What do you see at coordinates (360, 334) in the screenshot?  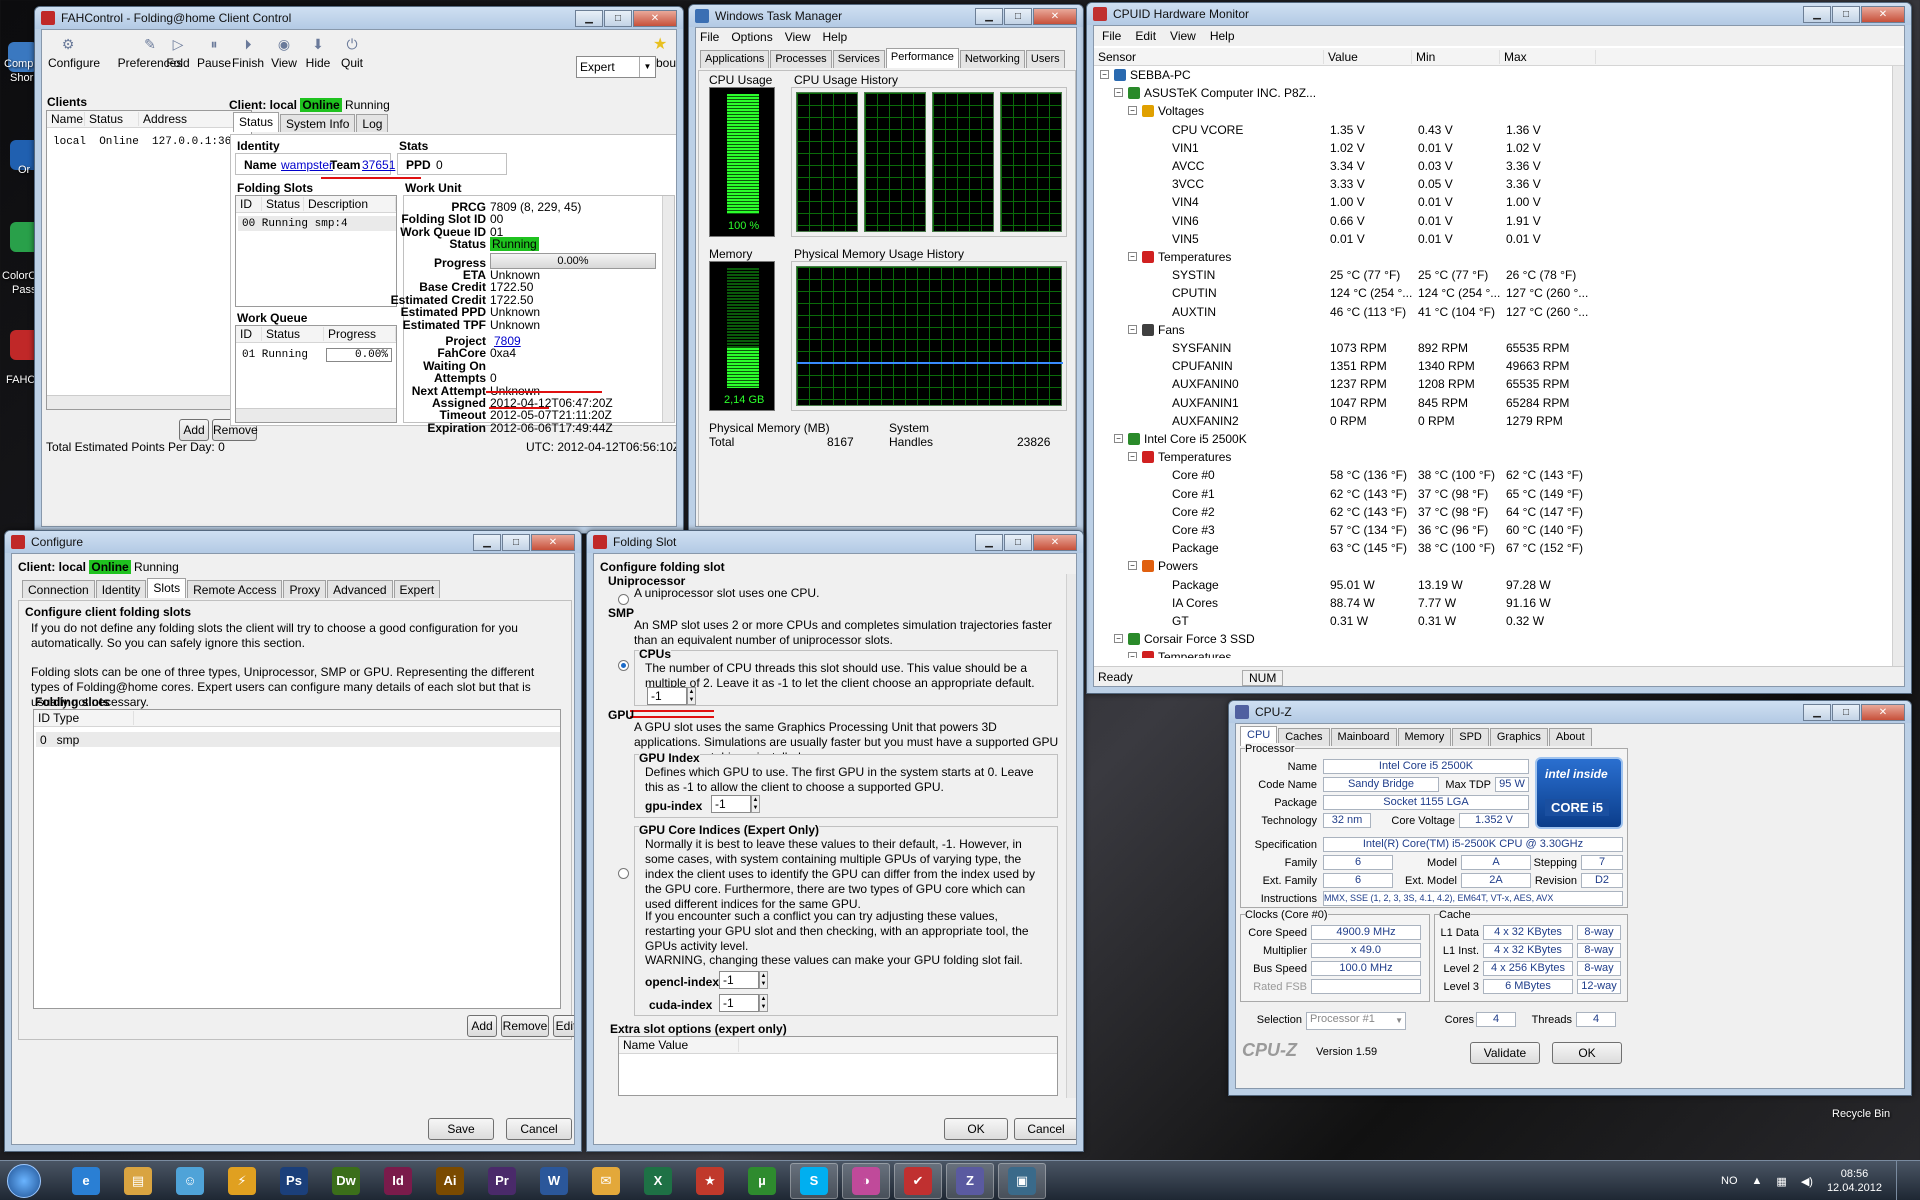 I see `col-progress: Progress` at bounding box center [360, 334].